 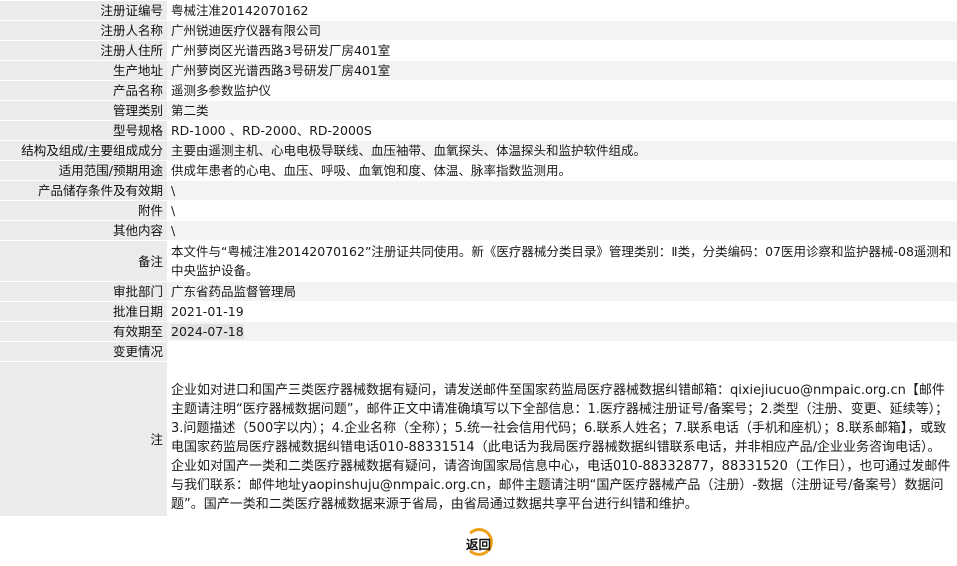 I want to click on label-storage-validity: 产品储存条件及有效期, so click(x=83, y=190).